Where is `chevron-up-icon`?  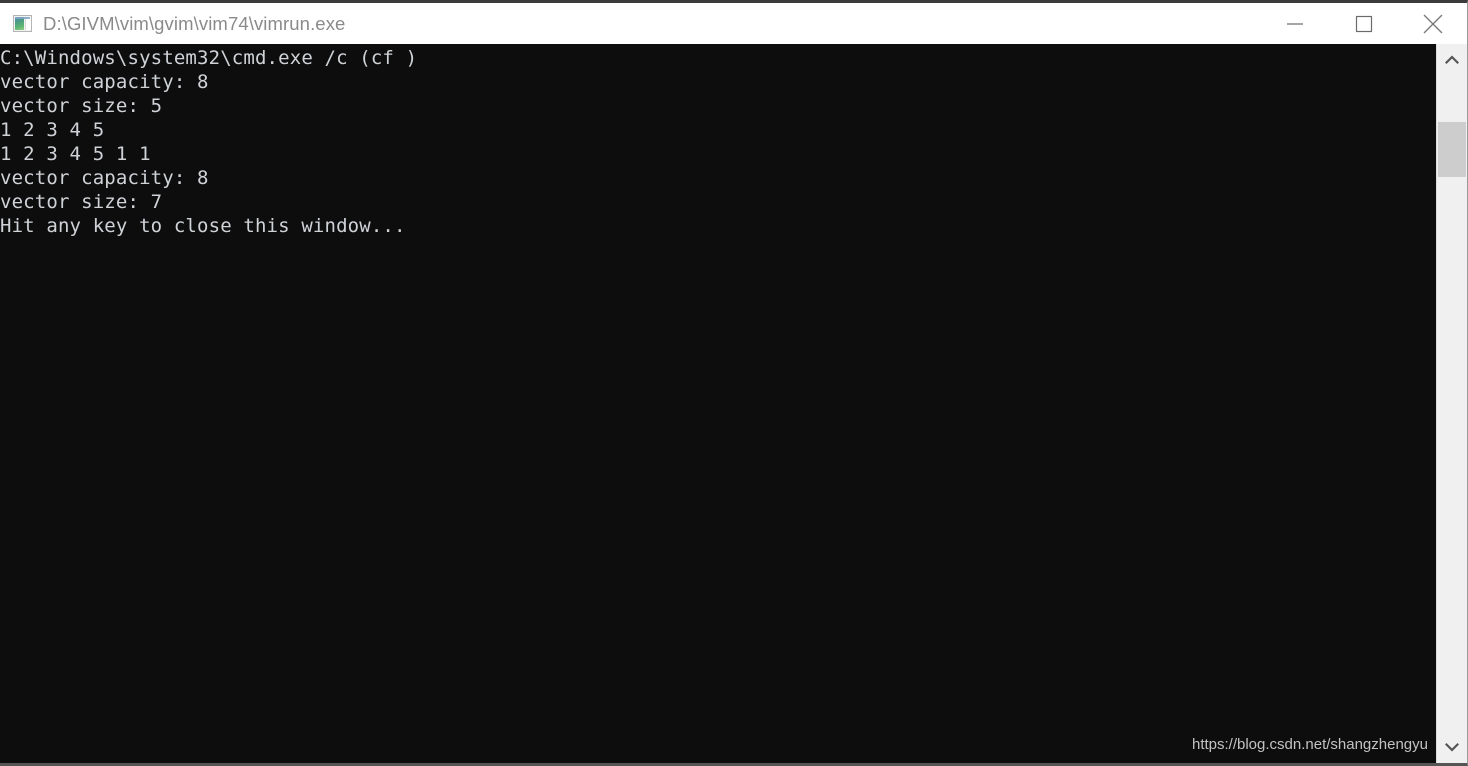
chevron-up-icon is located at coordinates (1452, 60).